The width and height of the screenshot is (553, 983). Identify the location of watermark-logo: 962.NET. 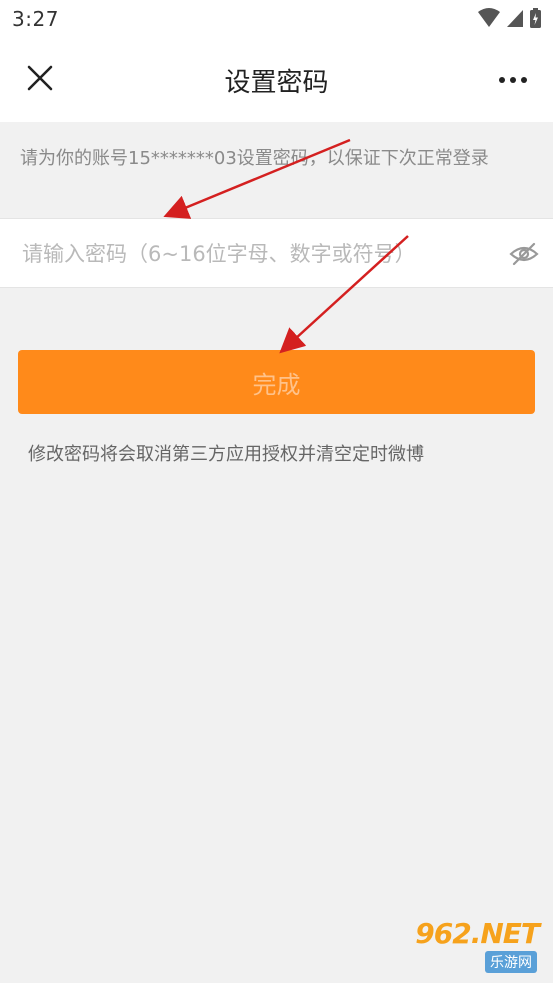
(477, 933).